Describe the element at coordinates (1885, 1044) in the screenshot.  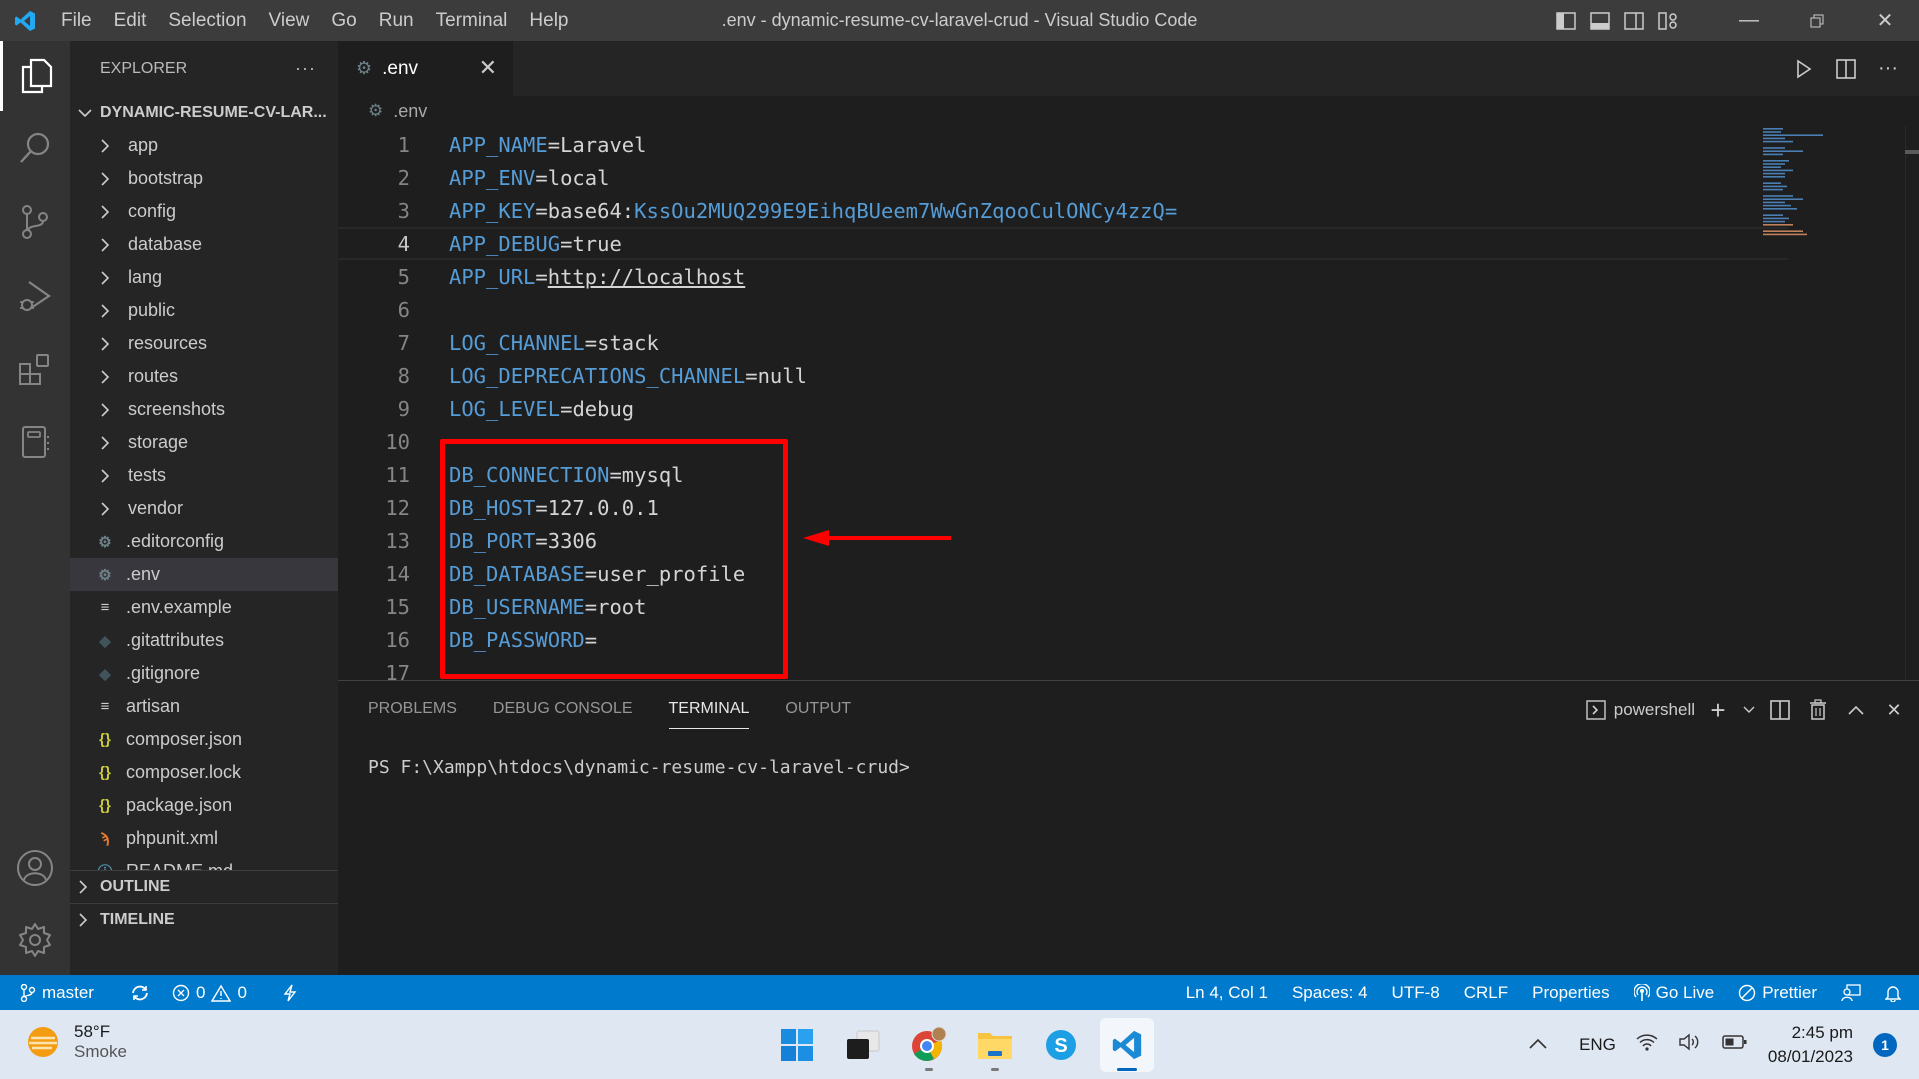
I see `notification-badge: 1` at that location.